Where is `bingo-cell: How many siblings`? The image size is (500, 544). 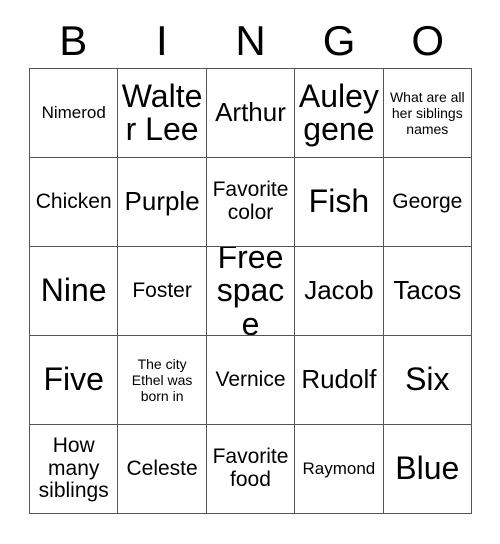 bingo-cell: How many siblings is located at coordinates (74, 469).